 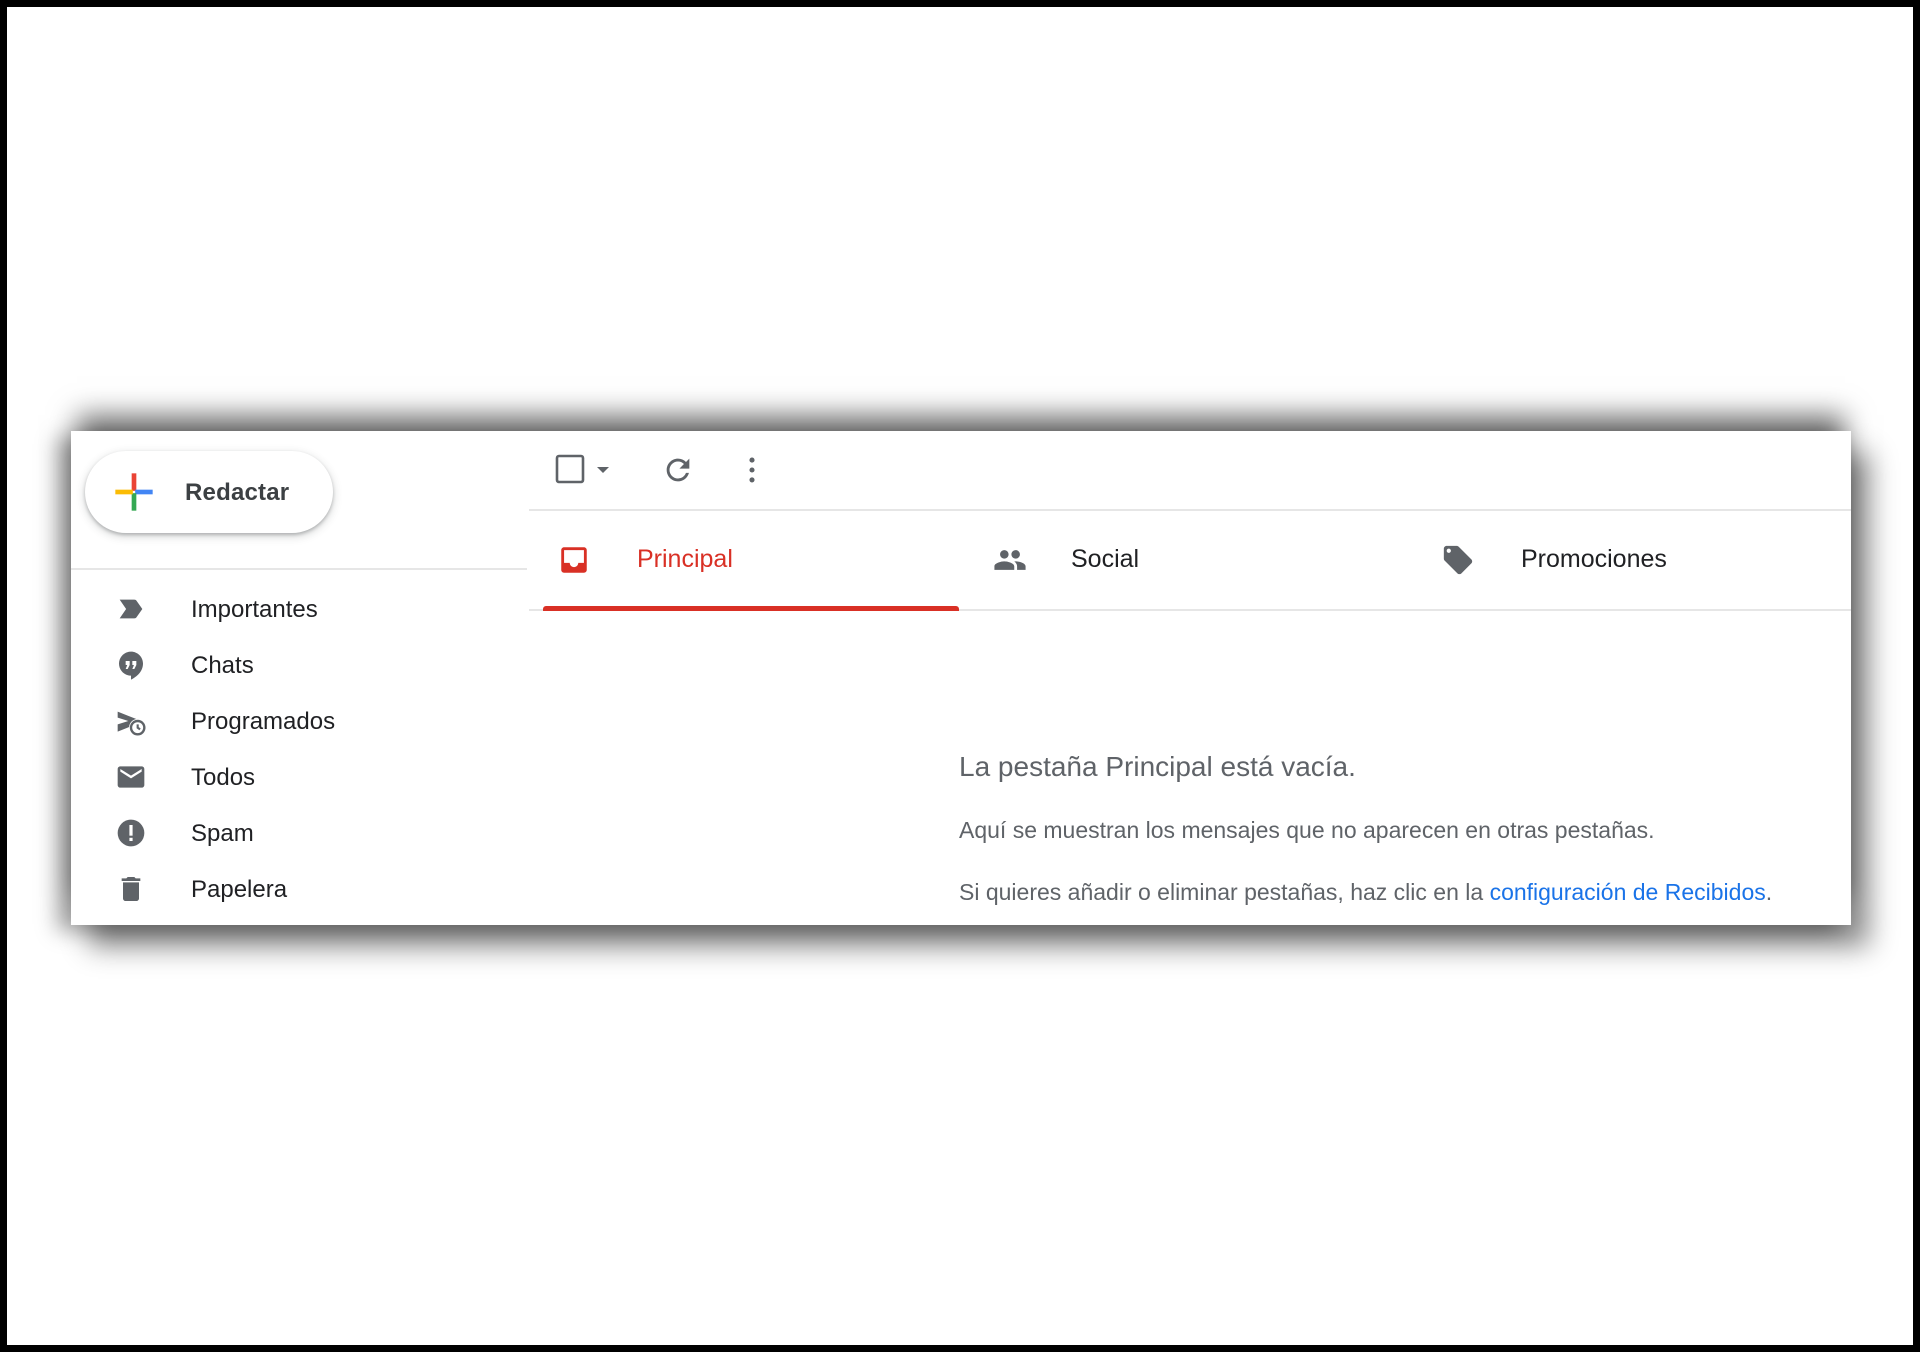 What do you see at coordinates (1183, 560) in the screenshot?
I see `tab-social: Social` at bounding box center [1183, 560].